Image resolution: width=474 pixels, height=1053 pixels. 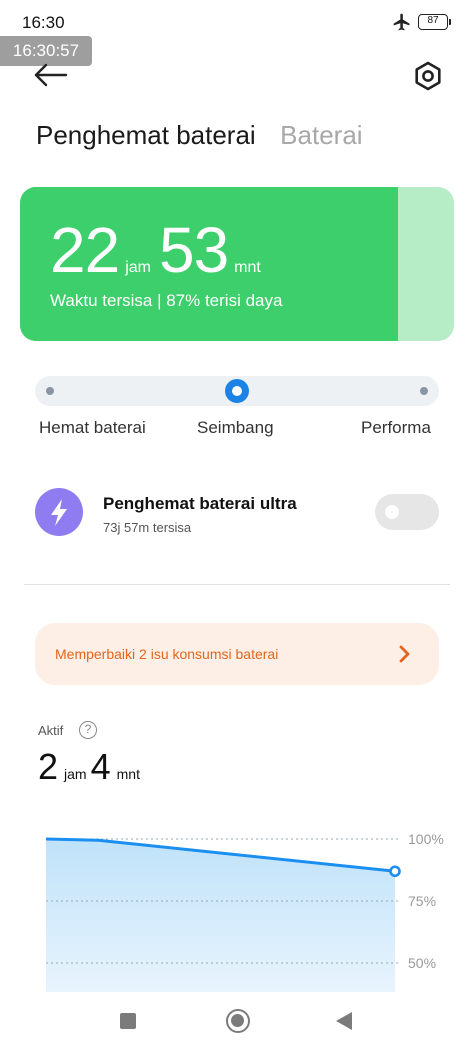 What do you see at coordinates (200, 503) in the screenshot?
I see `ultra-saver-title: Penghemat baterai ultra` at bounding box center [200, 503].